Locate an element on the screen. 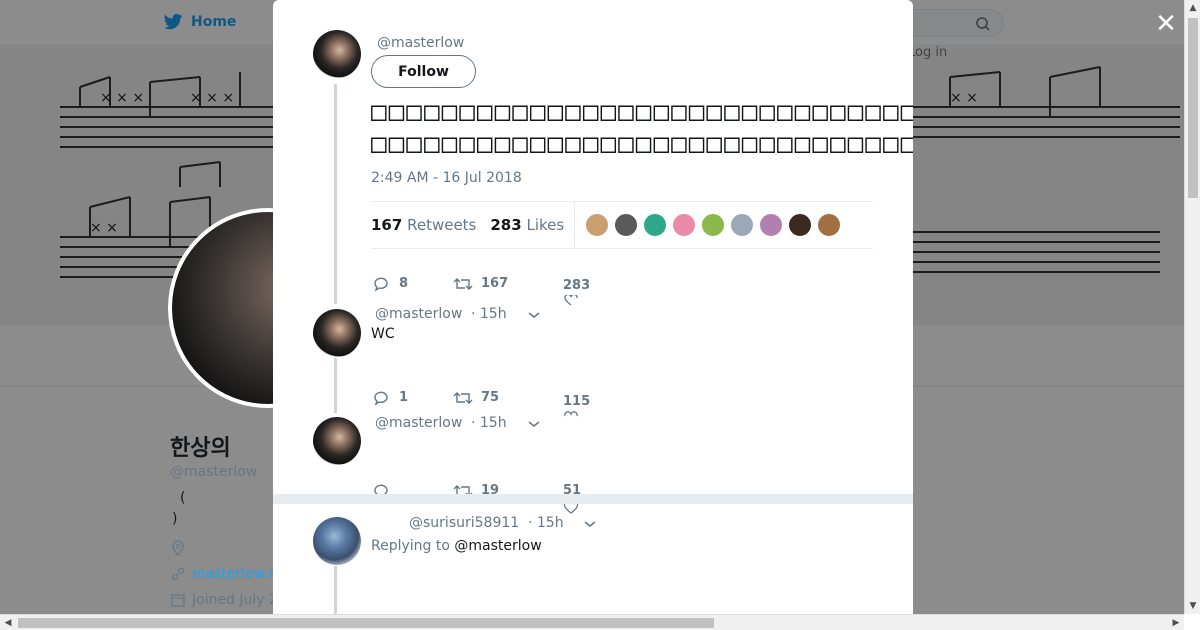 This screenshot has height=630, width=1200. retweets-stat: 167 Retweets is located at coordinates (423, 225).